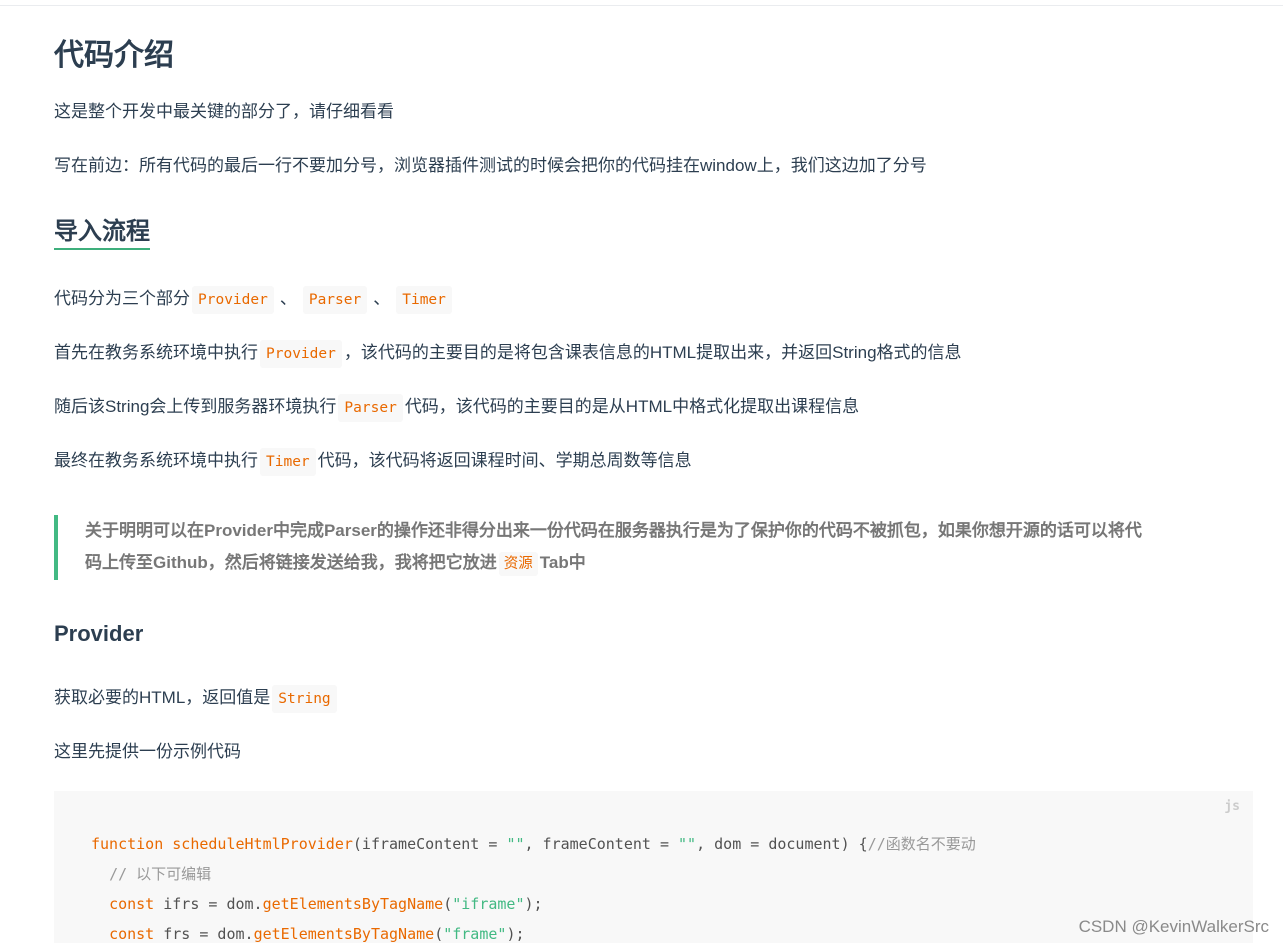 The width and height of the screenshot is (1283, 949). I want to click on import-section-heading: 导入流程, so click(102, 233).